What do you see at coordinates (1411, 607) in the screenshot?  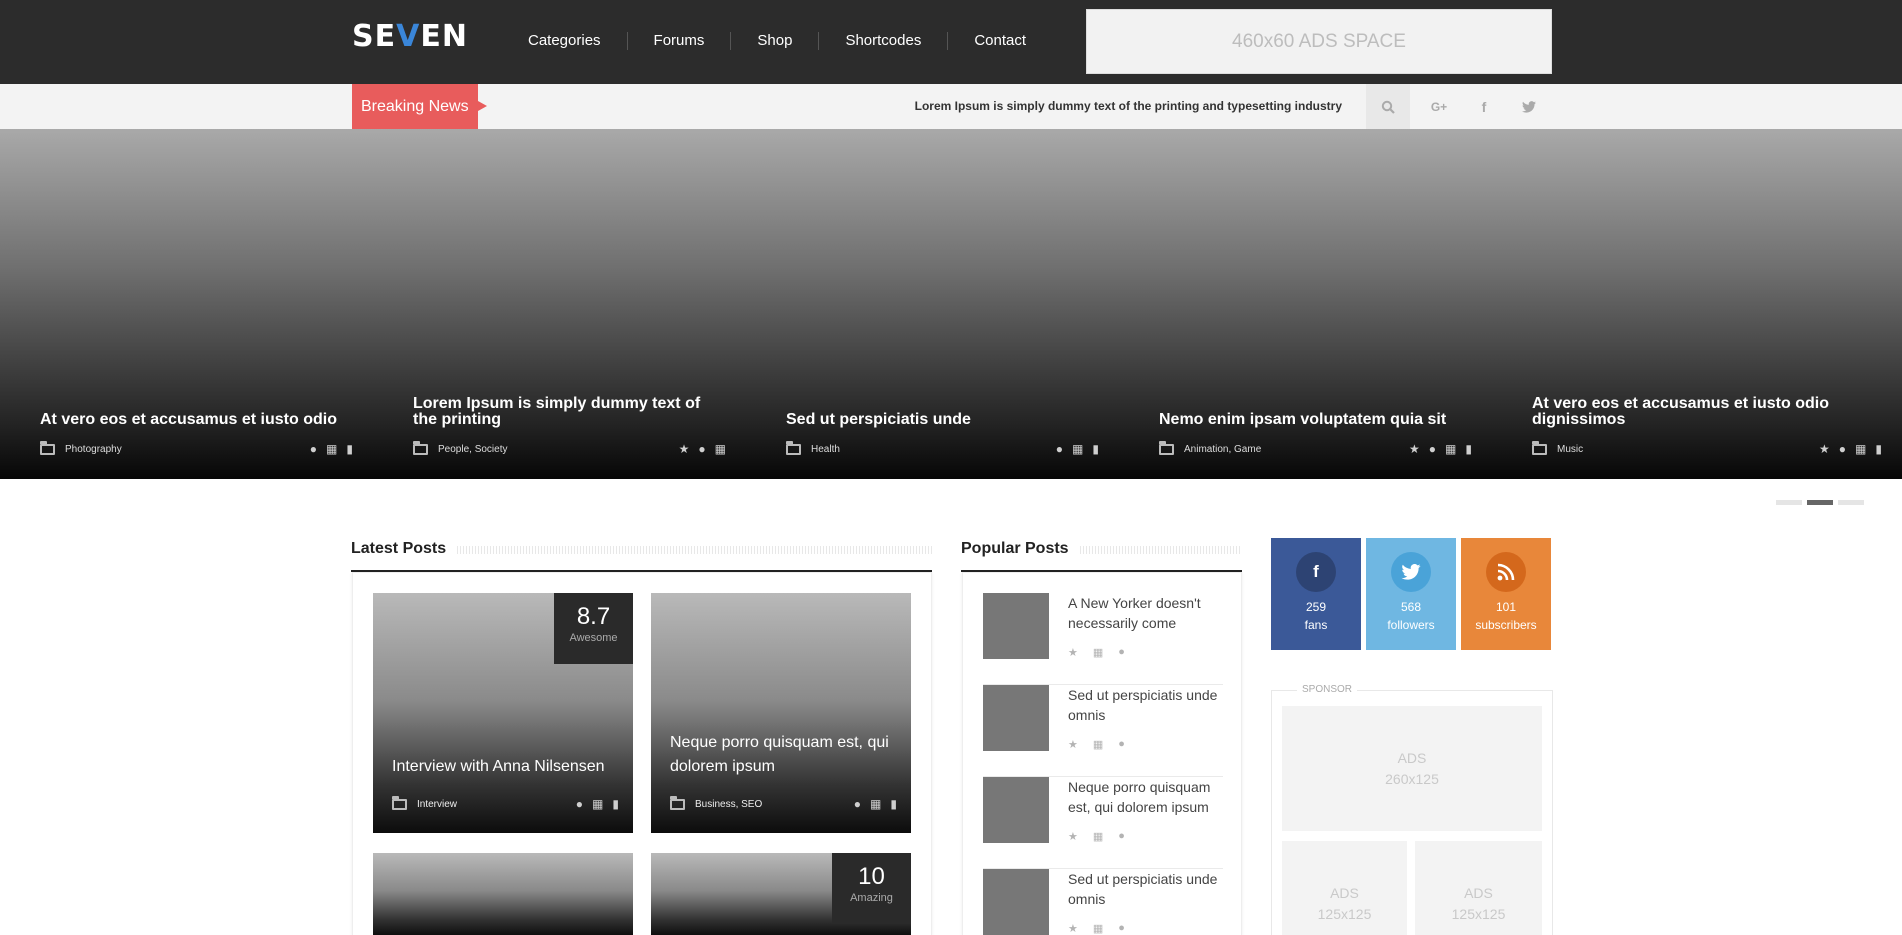 I see `twitter-count: 568` at bounding box center [1411, 607].